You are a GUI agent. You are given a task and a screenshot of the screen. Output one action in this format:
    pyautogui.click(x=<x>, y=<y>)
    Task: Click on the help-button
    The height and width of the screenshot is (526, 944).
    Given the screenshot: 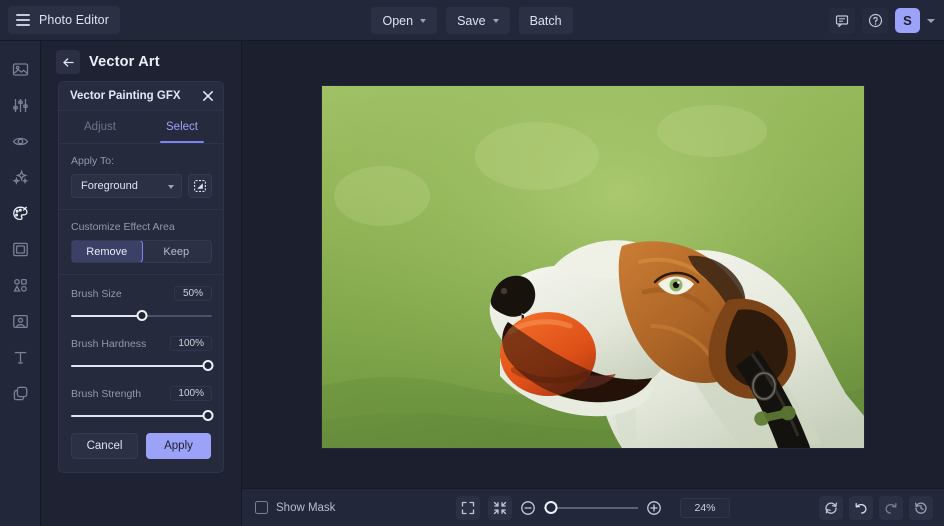 What is the action you would take?
    pyautogui.click(x=875, y=20)
    